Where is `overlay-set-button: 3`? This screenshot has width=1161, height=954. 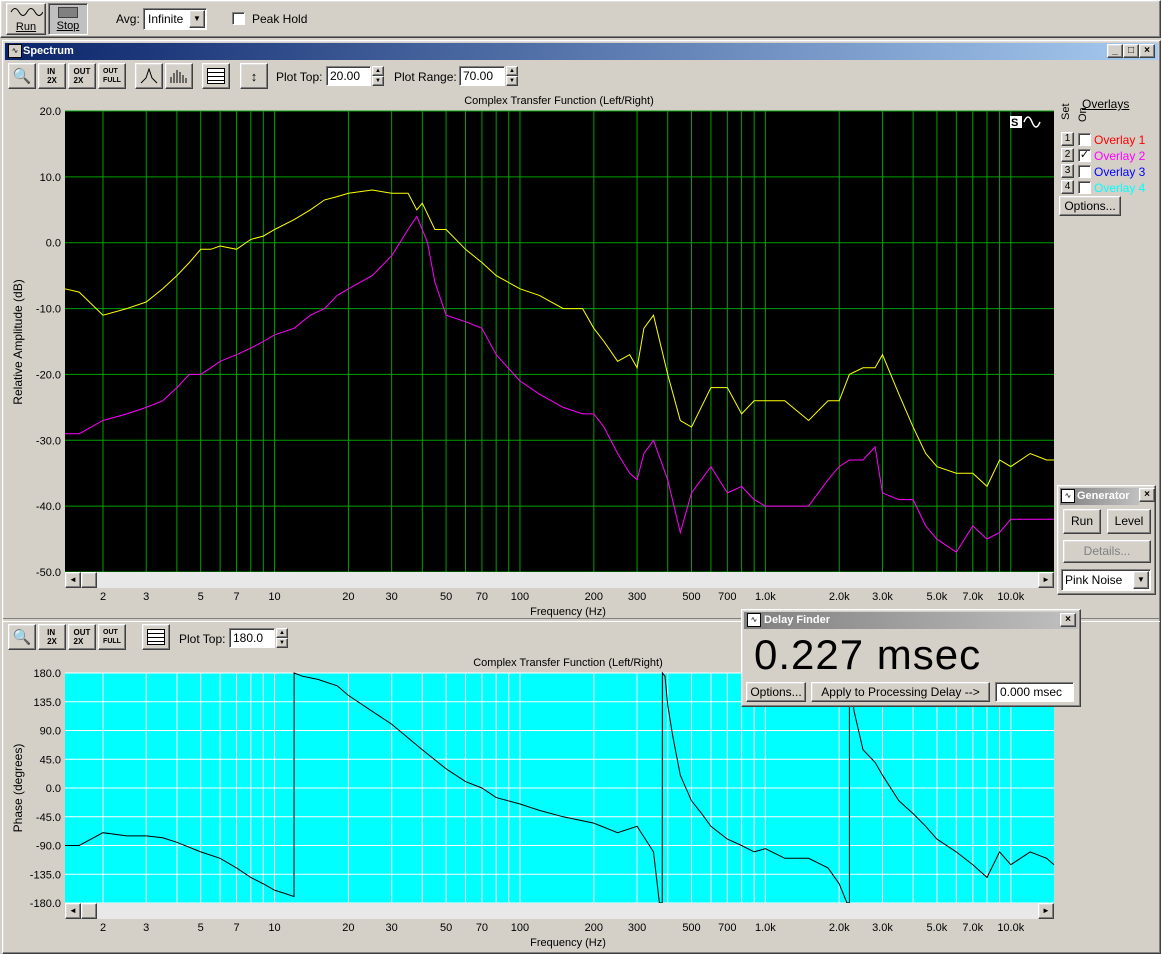 overlay-set-button: 3 is located at coordinates (1067, 171).